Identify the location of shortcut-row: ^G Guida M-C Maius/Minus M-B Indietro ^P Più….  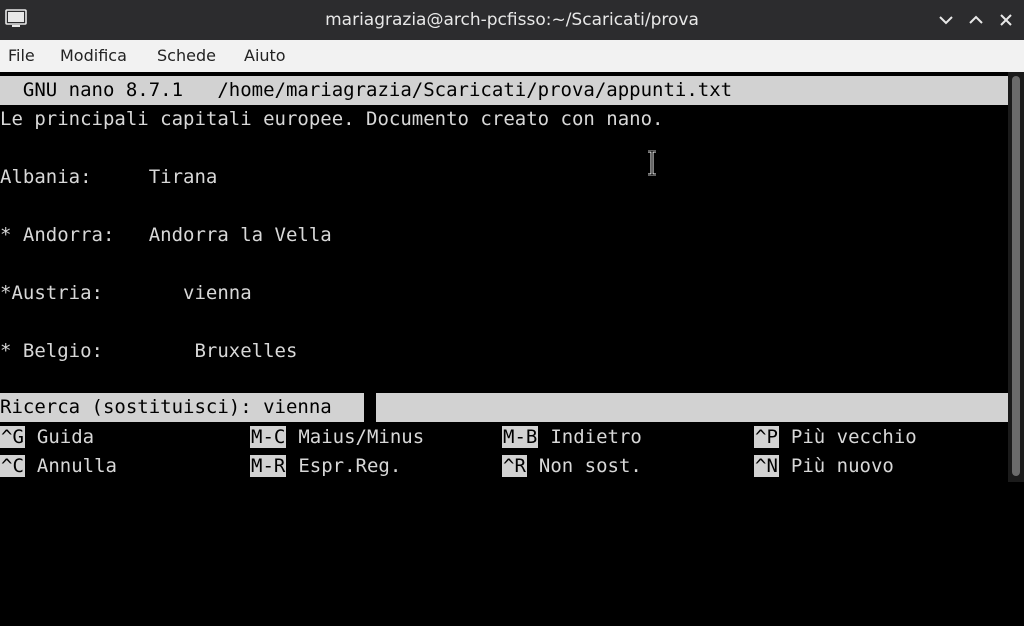
(504, 437).